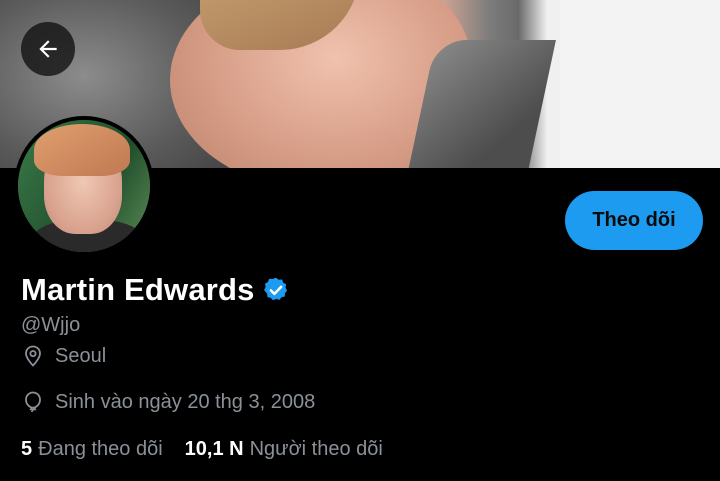 The width and height of the screenshot is (720, 481). I want to click on profile-name-row: Martin Edwards, so click(155, 290).